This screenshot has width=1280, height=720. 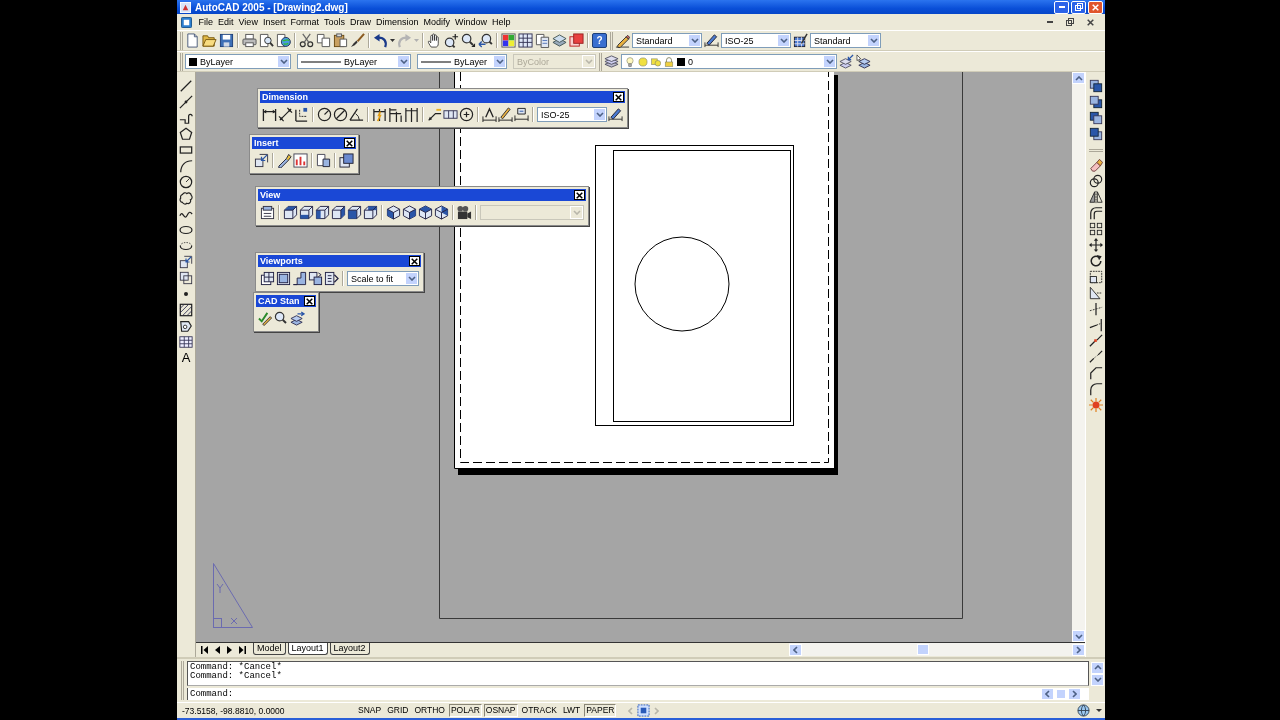 What do you see at coordinates (1090, 22) in the screenshot?
I see `close-icon` at bounding box center [1090, 22].